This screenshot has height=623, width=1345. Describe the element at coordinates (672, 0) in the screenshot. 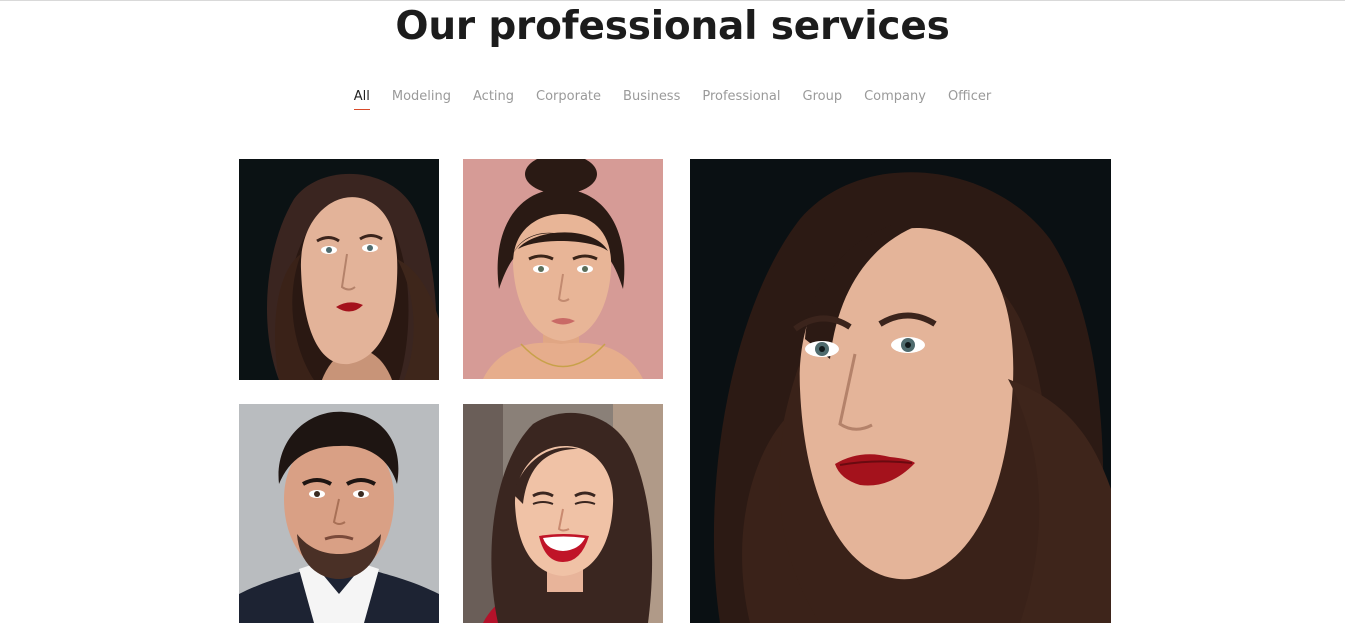

I see `top-divider` at that location.